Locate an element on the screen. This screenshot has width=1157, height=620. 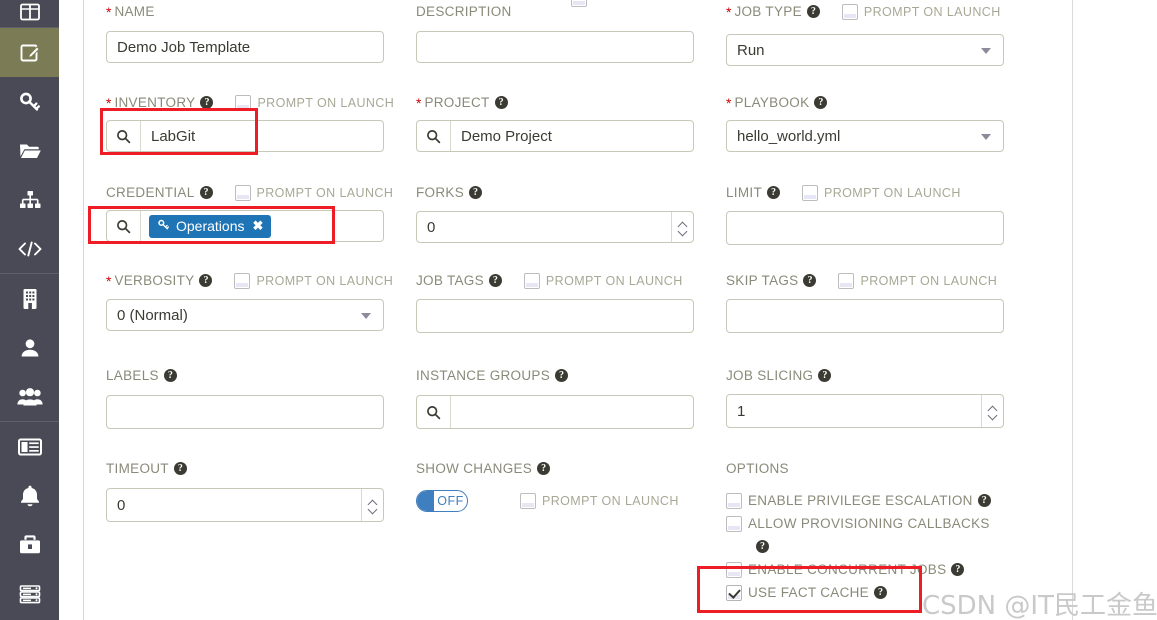
verbosity-select: 0 (Normal) is located at coordinates (245, 315).